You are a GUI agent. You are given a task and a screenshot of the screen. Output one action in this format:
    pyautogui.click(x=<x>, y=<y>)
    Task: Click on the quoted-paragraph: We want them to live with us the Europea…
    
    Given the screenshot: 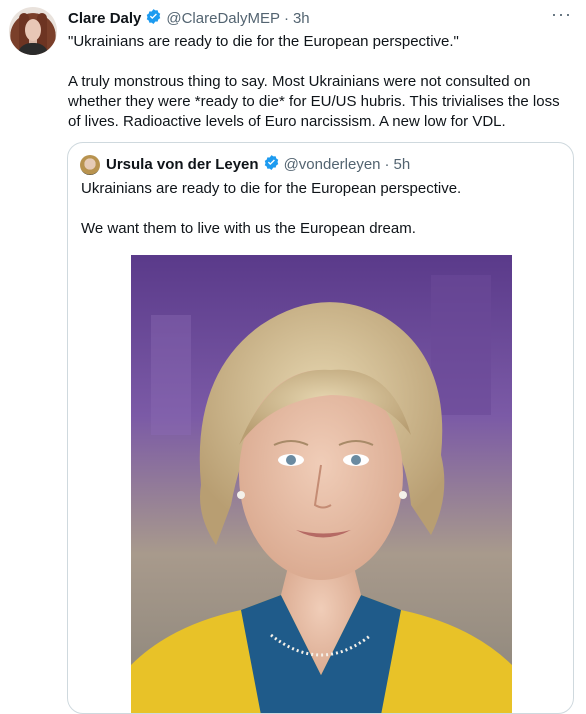 What is the action you would take?
    pyautogui.click(x=248, y=228)
    